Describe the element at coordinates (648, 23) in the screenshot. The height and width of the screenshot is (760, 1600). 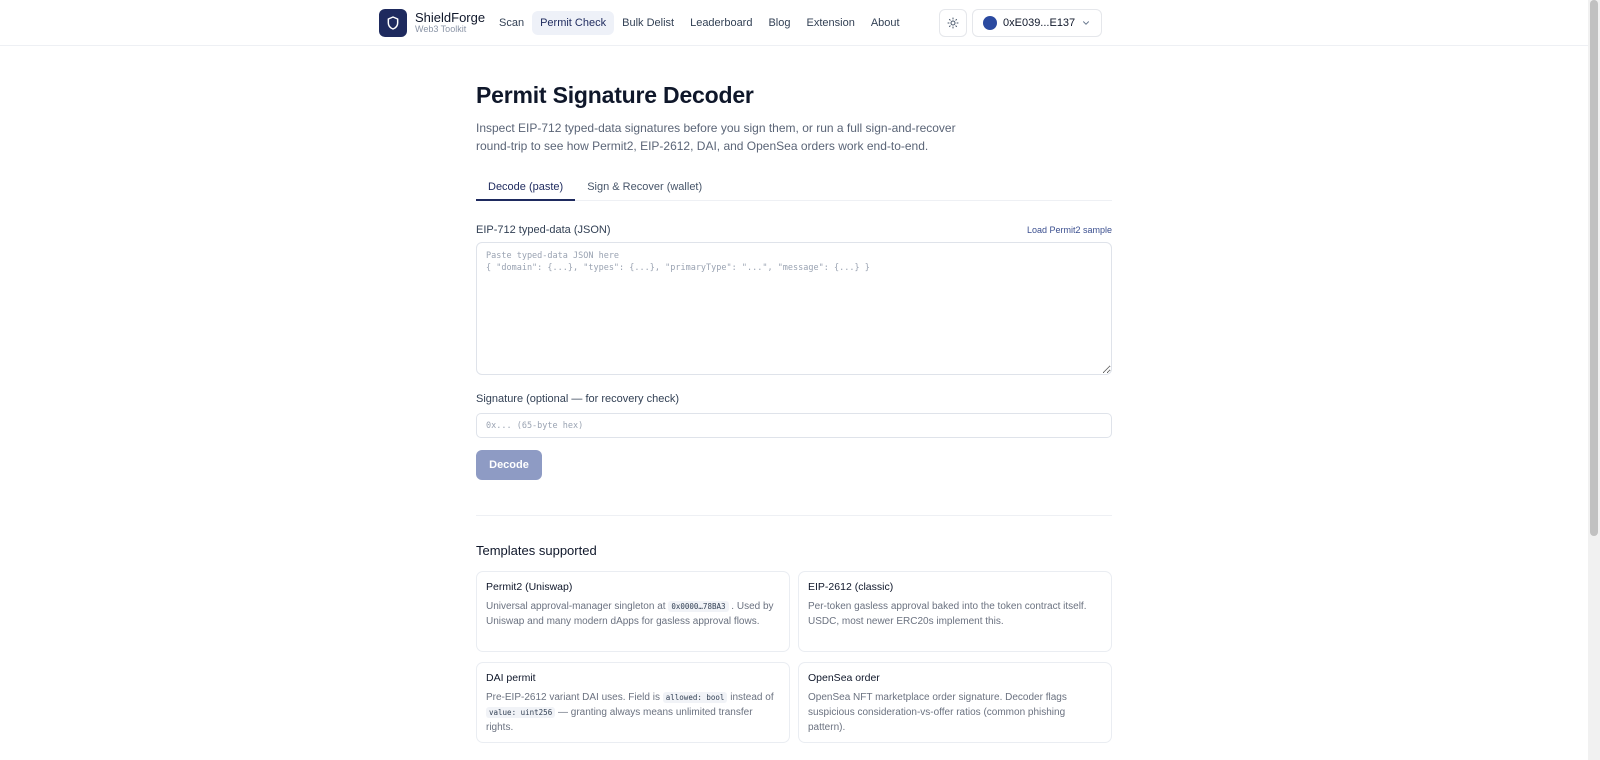
I see `nav-bulk-delist: Bulk Delist` at that location.